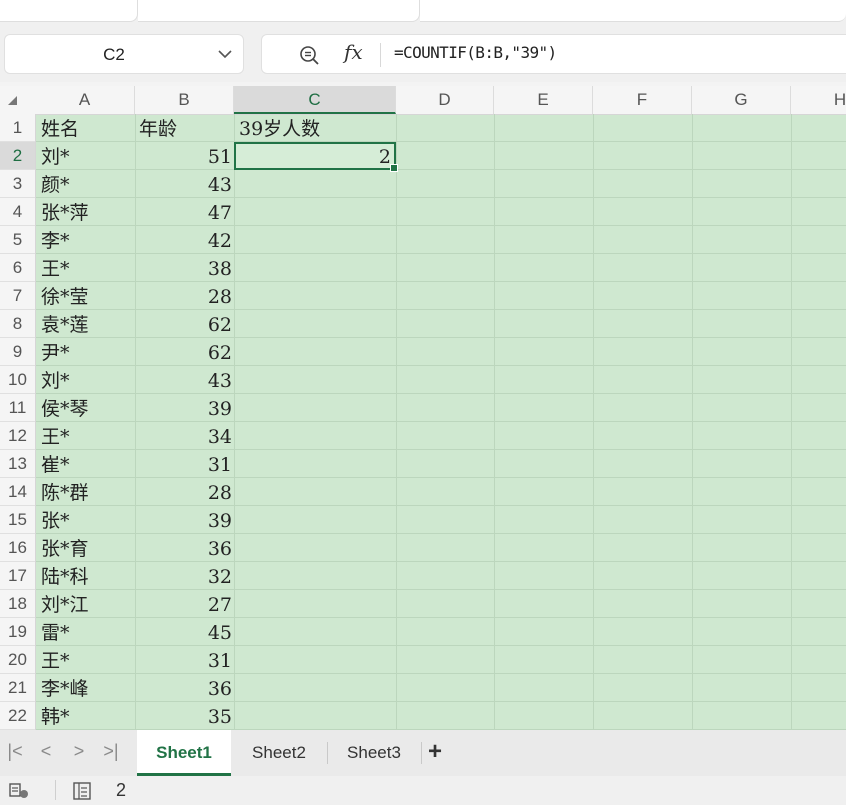 This screenshot has height=805, width=846. I want to click on cell-header-name: 姓名, so click(88, 128).